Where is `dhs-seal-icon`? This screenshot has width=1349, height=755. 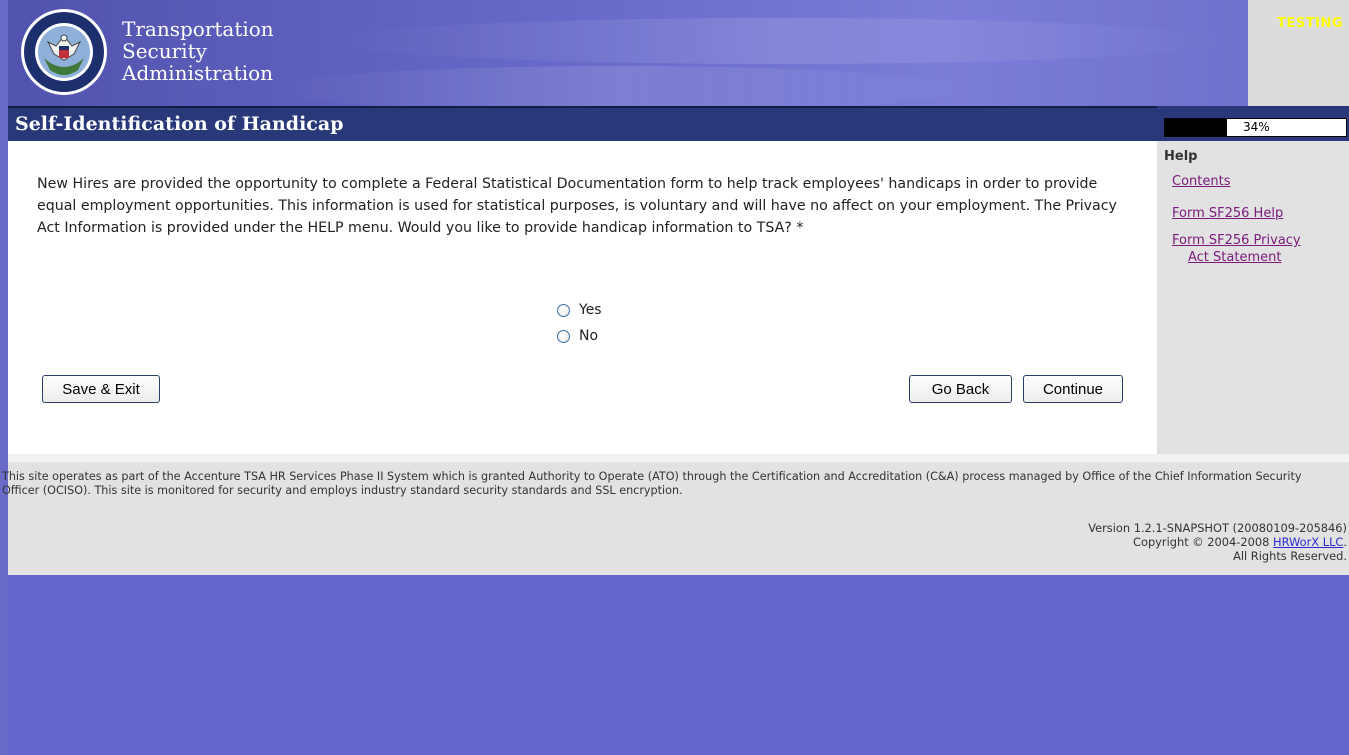
dhs-seal-icon is located at coordinates (64, 52).